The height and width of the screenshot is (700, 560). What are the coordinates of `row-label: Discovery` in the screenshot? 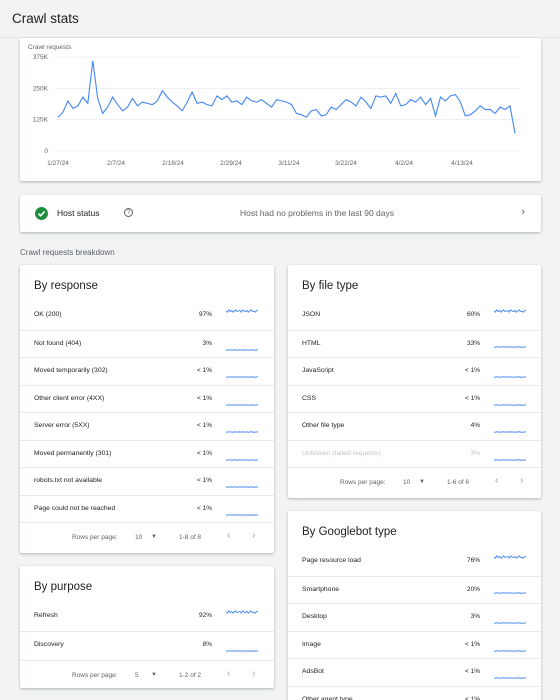 It's located at (49, 644).